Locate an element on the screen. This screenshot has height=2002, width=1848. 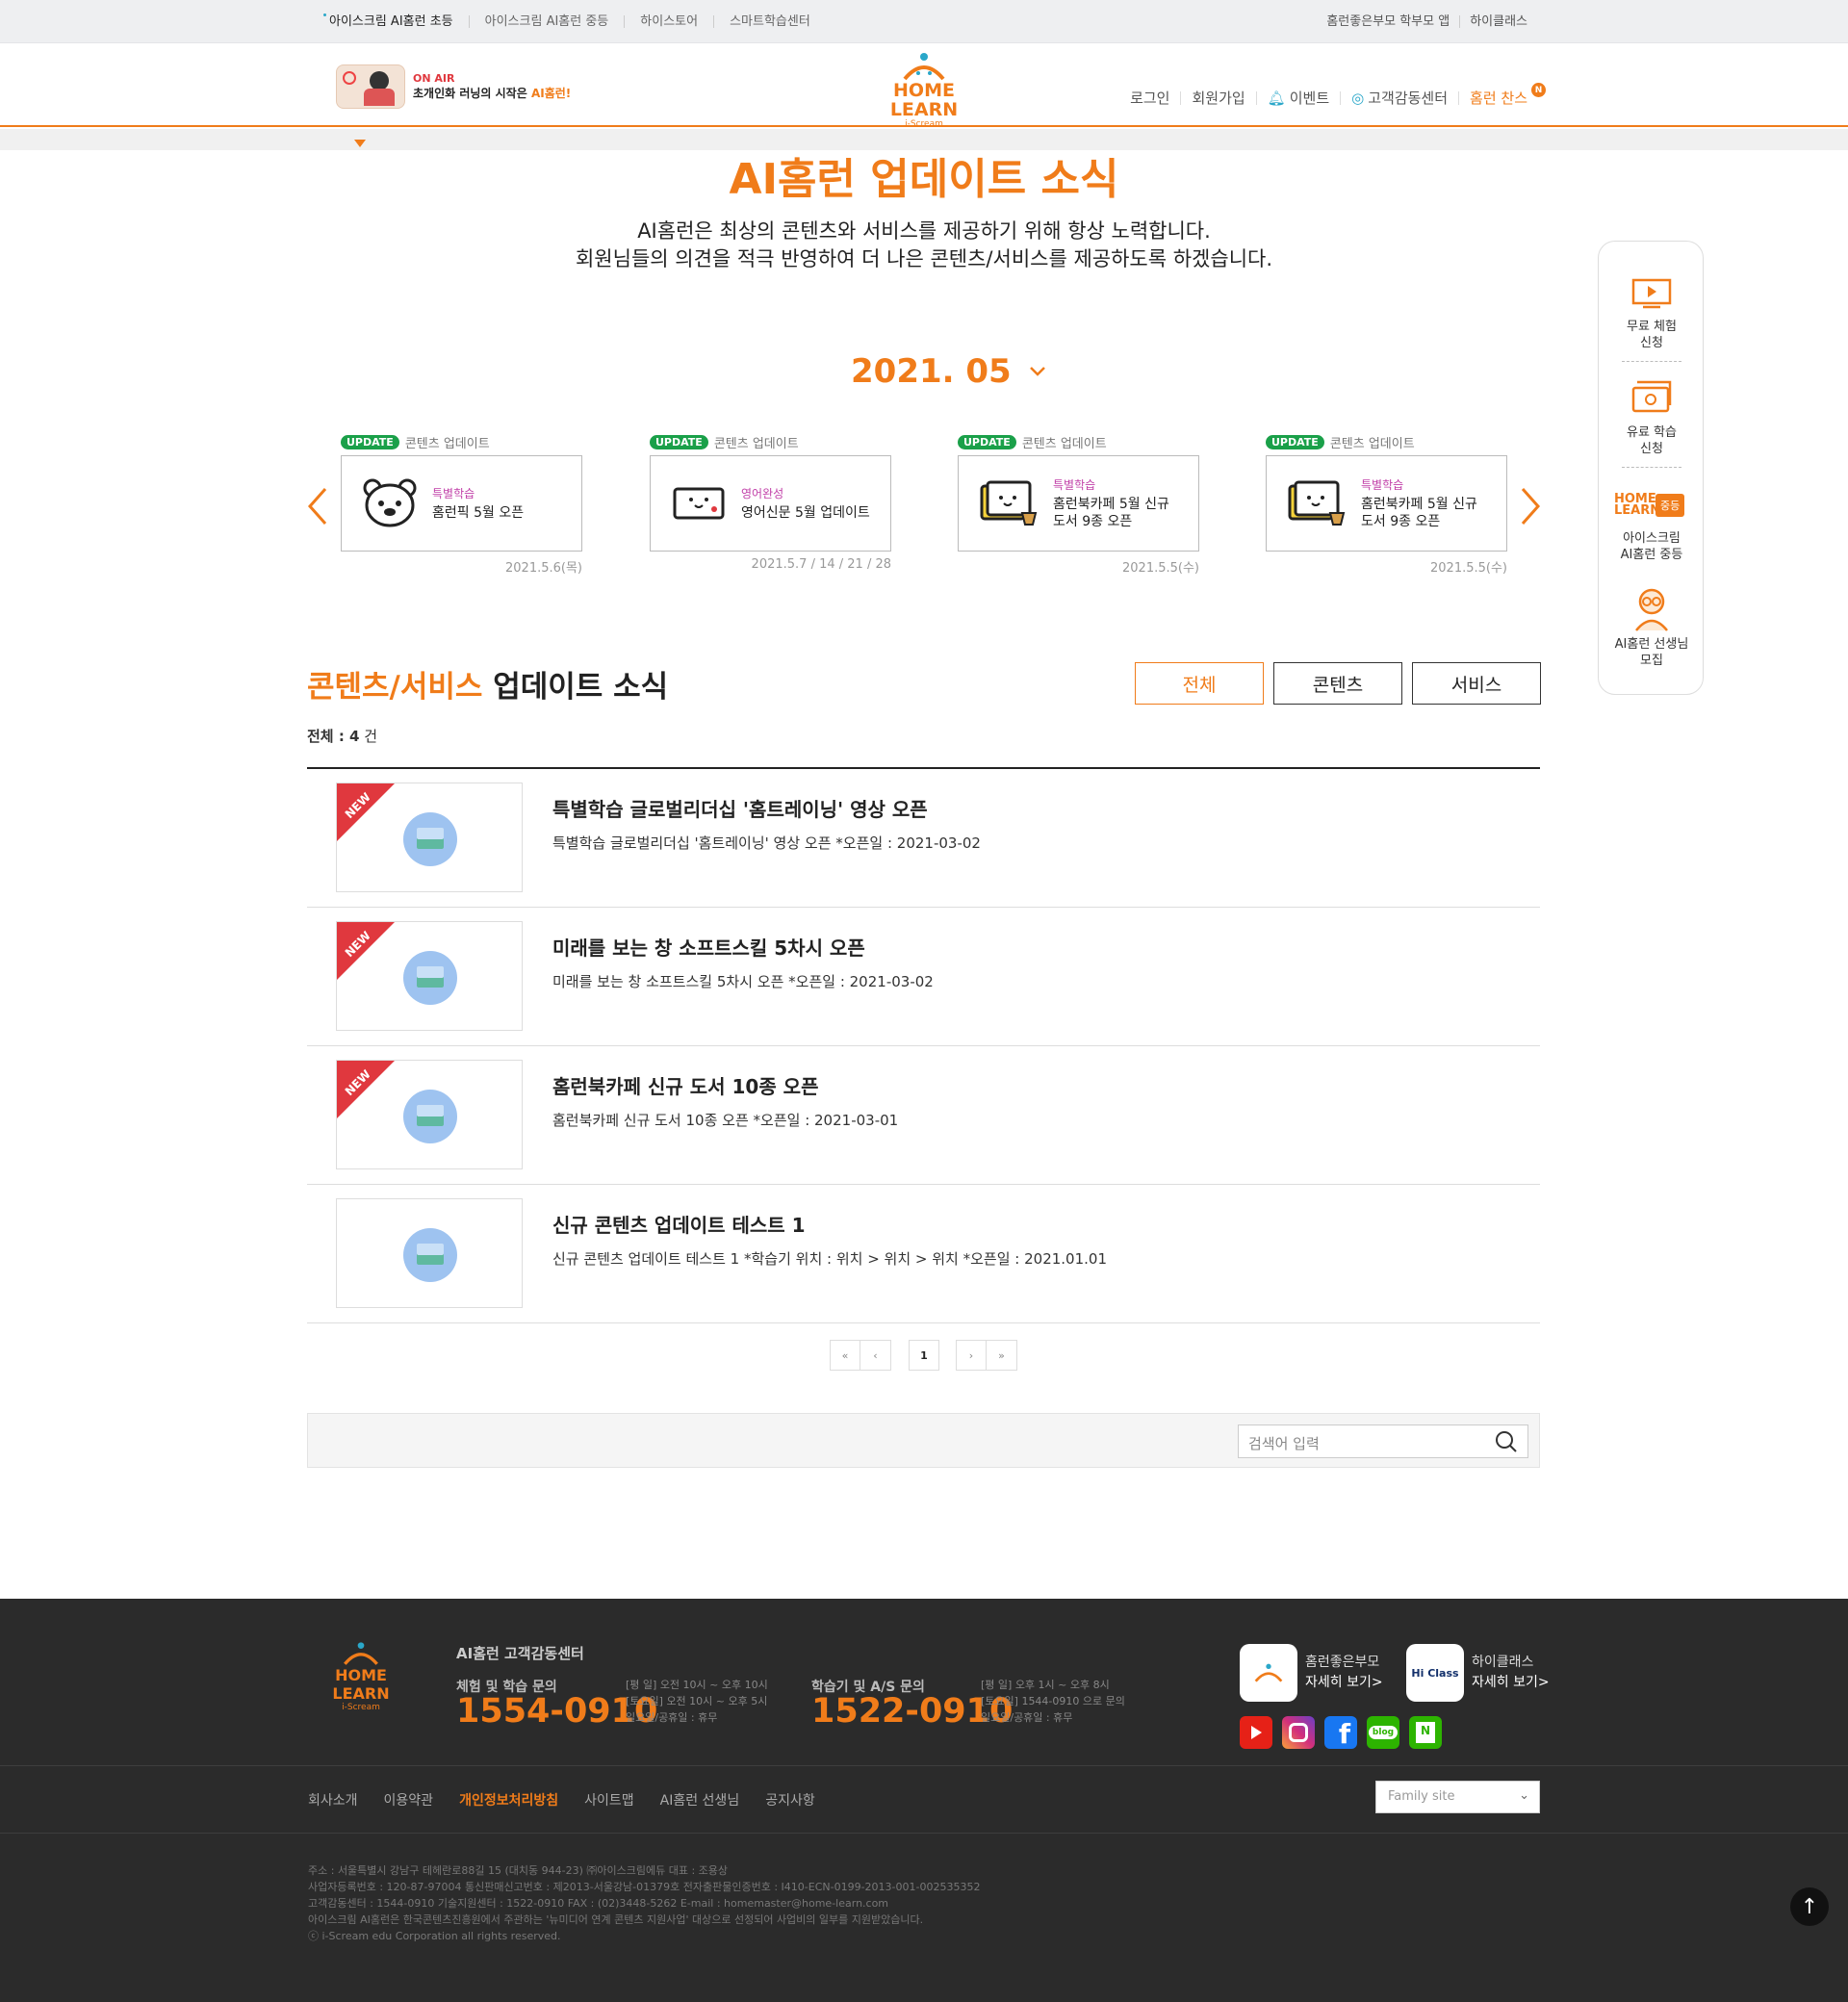
site-link-smart-center: 스마트학습센터 is located at coordinates (769, 21).